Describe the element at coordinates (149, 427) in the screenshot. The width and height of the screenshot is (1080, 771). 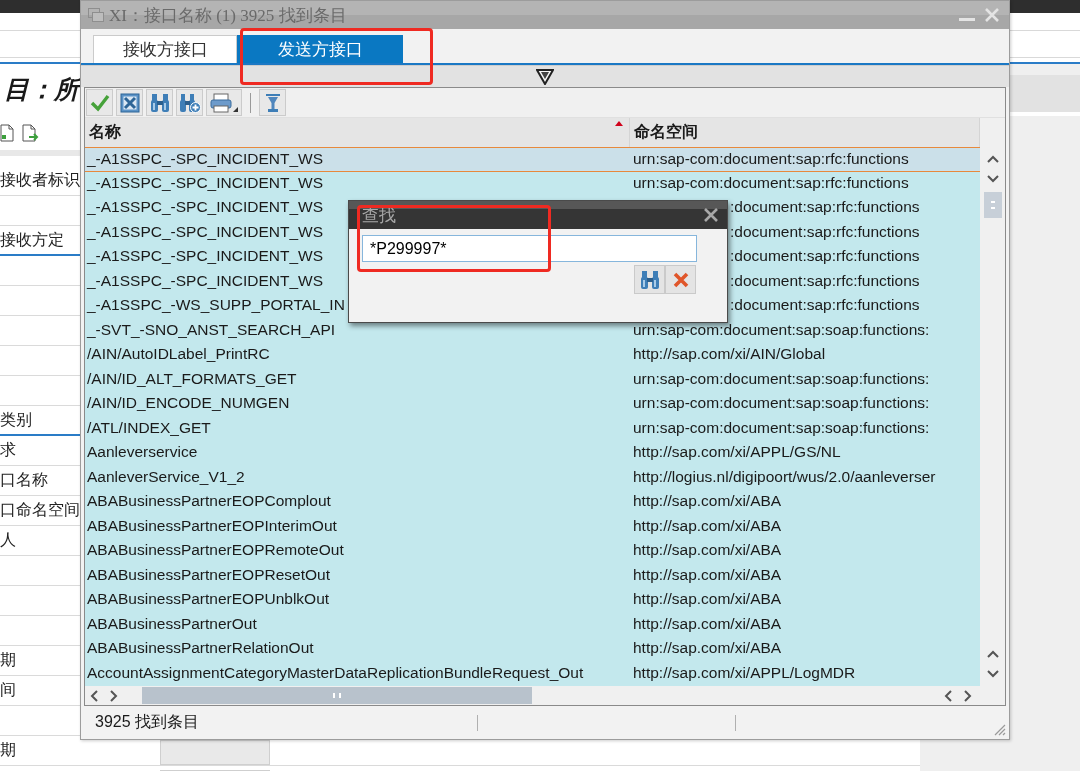
I see `table-cell-text: /ATL/INDEX_GET` at that location.